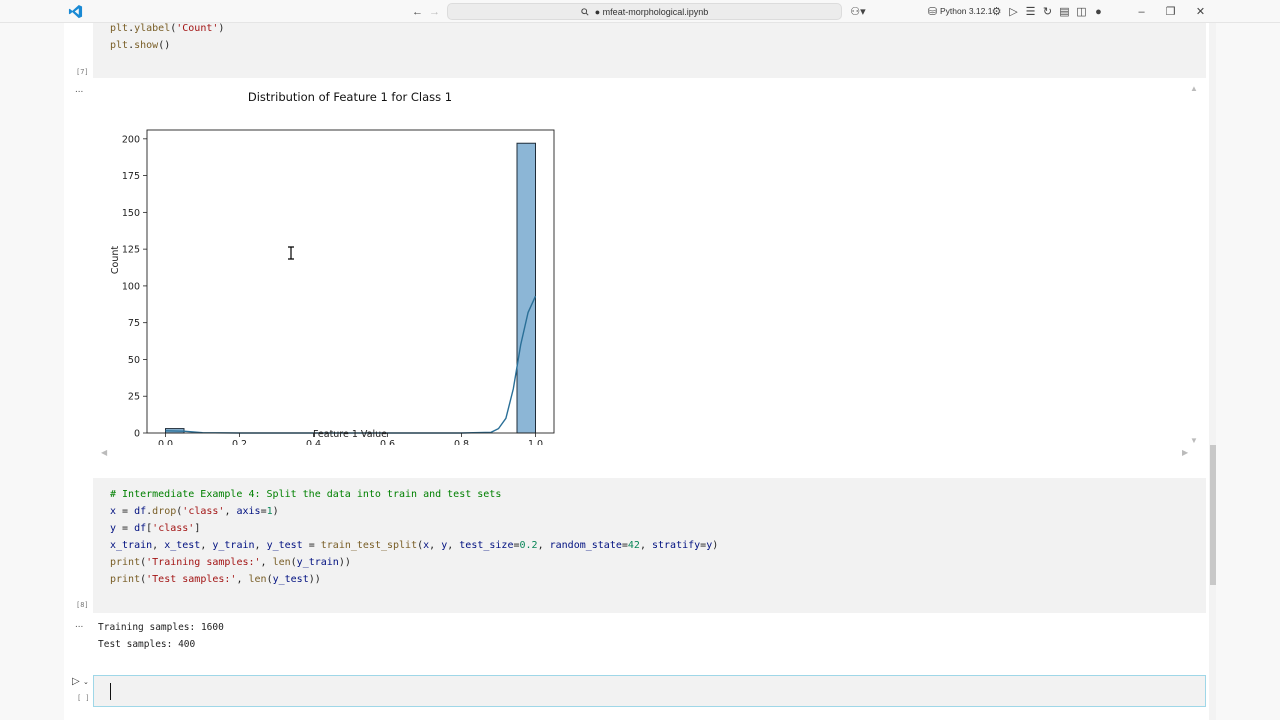  What do you see at coordinates (137, 434) in the screenshot?
I see `y-tick-label: 0` at bounding box center [137, 434].